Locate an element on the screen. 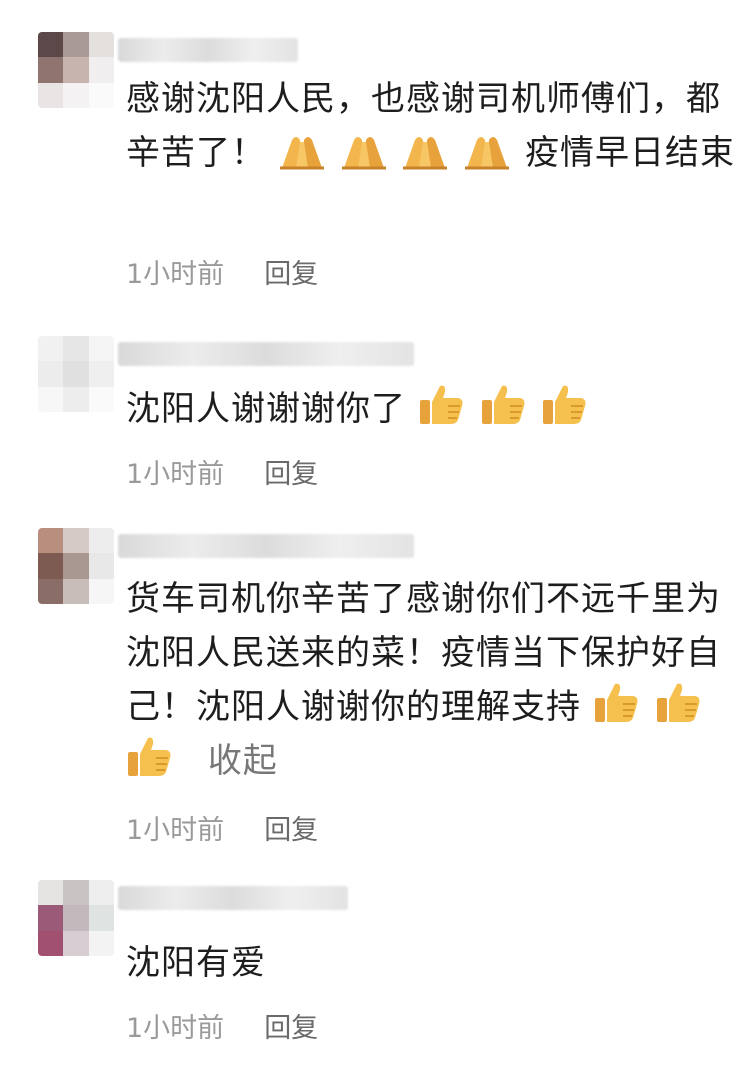 The width and height of the screenshot is (750, 1078). collapse-button: 收起 is located at coordinates (243, 761).